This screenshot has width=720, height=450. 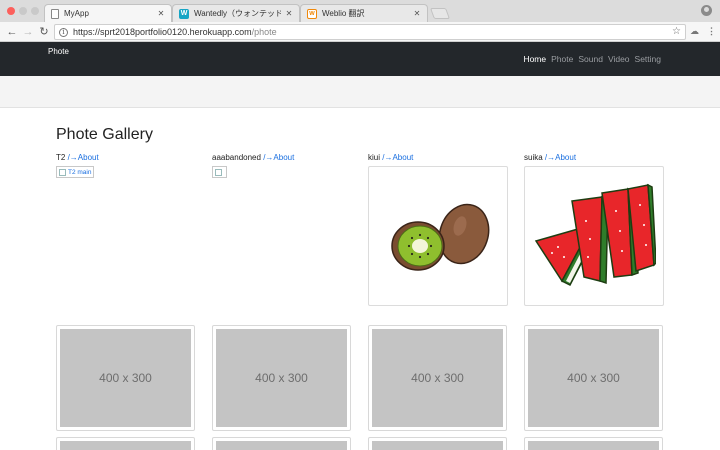 I want to click on bookmark-star-icon: ☆, so click(x=676, y=31).